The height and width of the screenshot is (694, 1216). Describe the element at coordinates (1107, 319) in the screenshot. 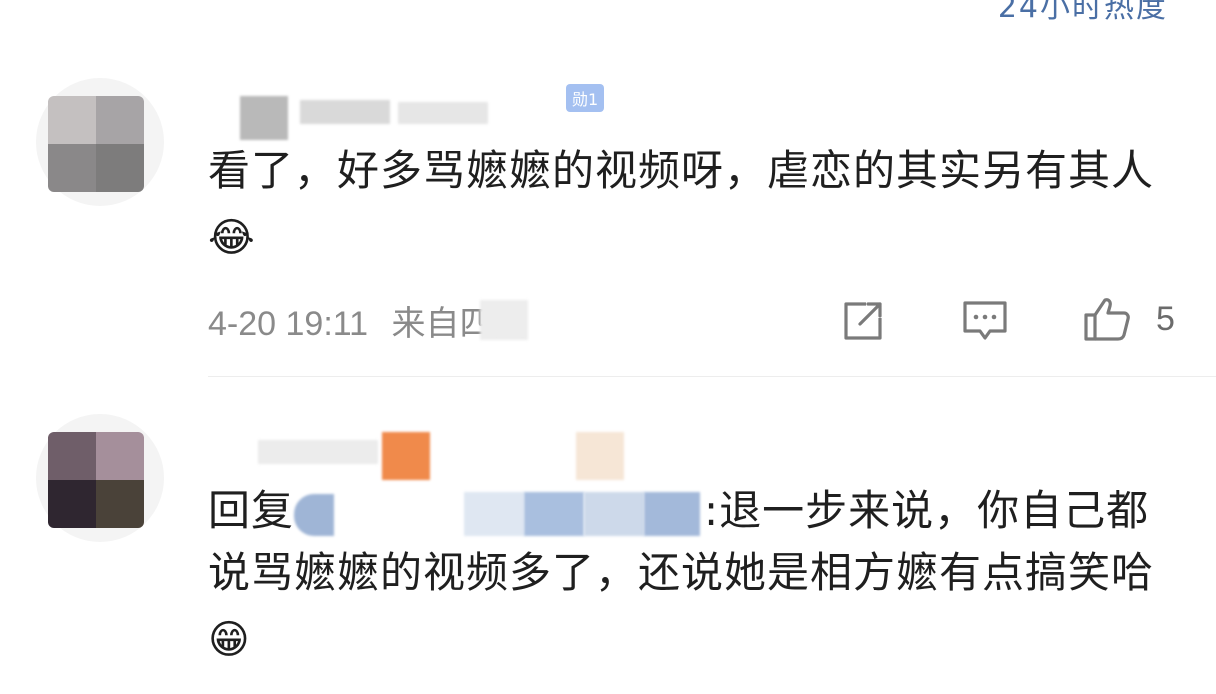

I see `thumbs-up-icon` at that location.